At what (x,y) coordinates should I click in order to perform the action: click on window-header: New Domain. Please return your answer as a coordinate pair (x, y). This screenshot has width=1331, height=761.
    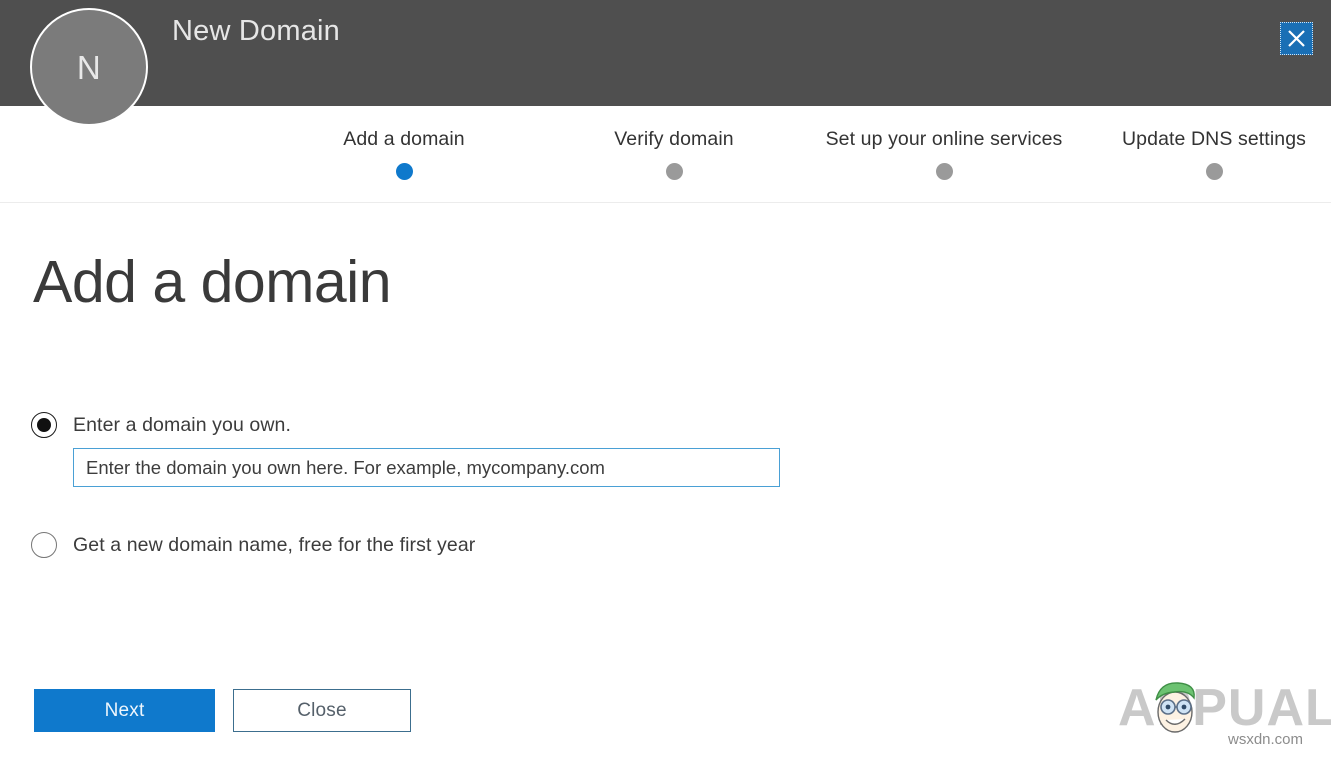
    Looking at the image, I should click on (665, 53).